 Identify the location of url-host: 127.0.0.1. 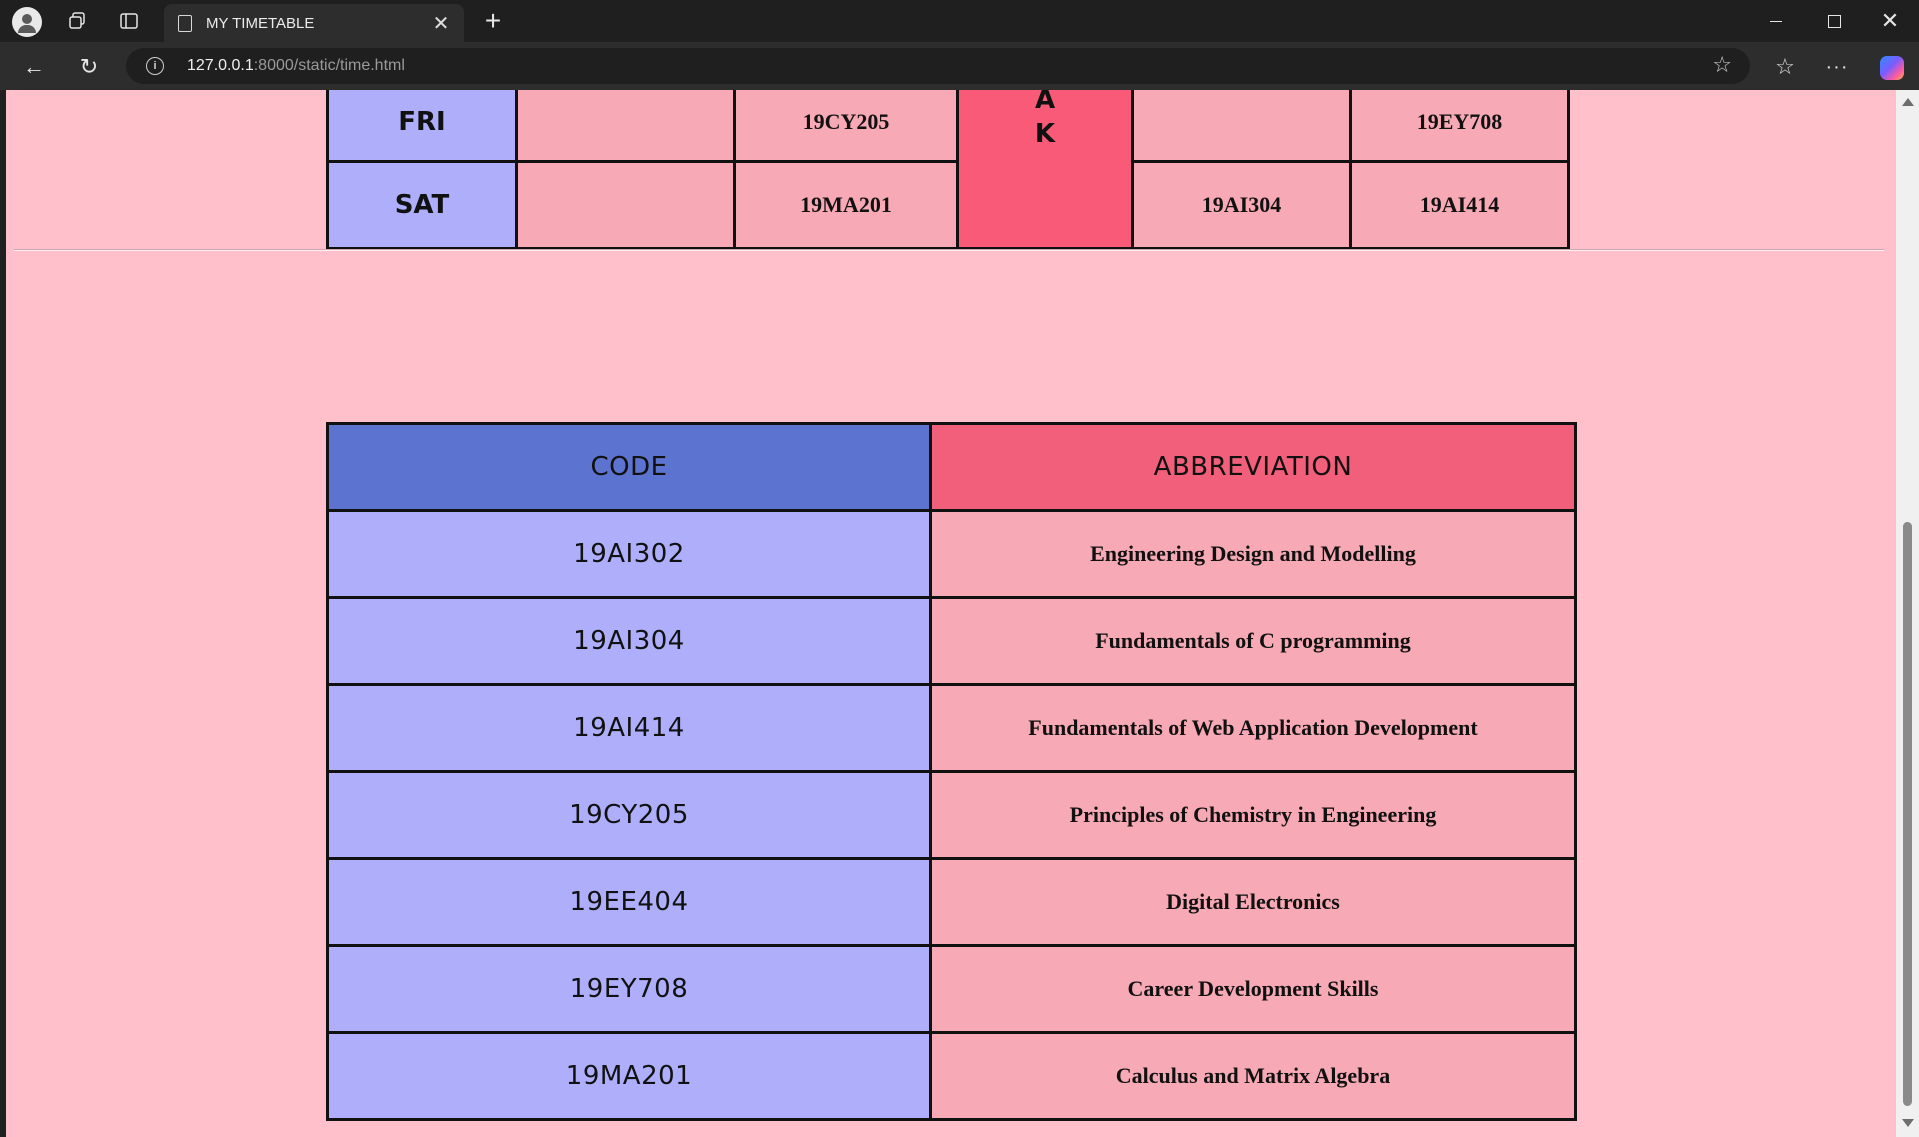
(220, 65).